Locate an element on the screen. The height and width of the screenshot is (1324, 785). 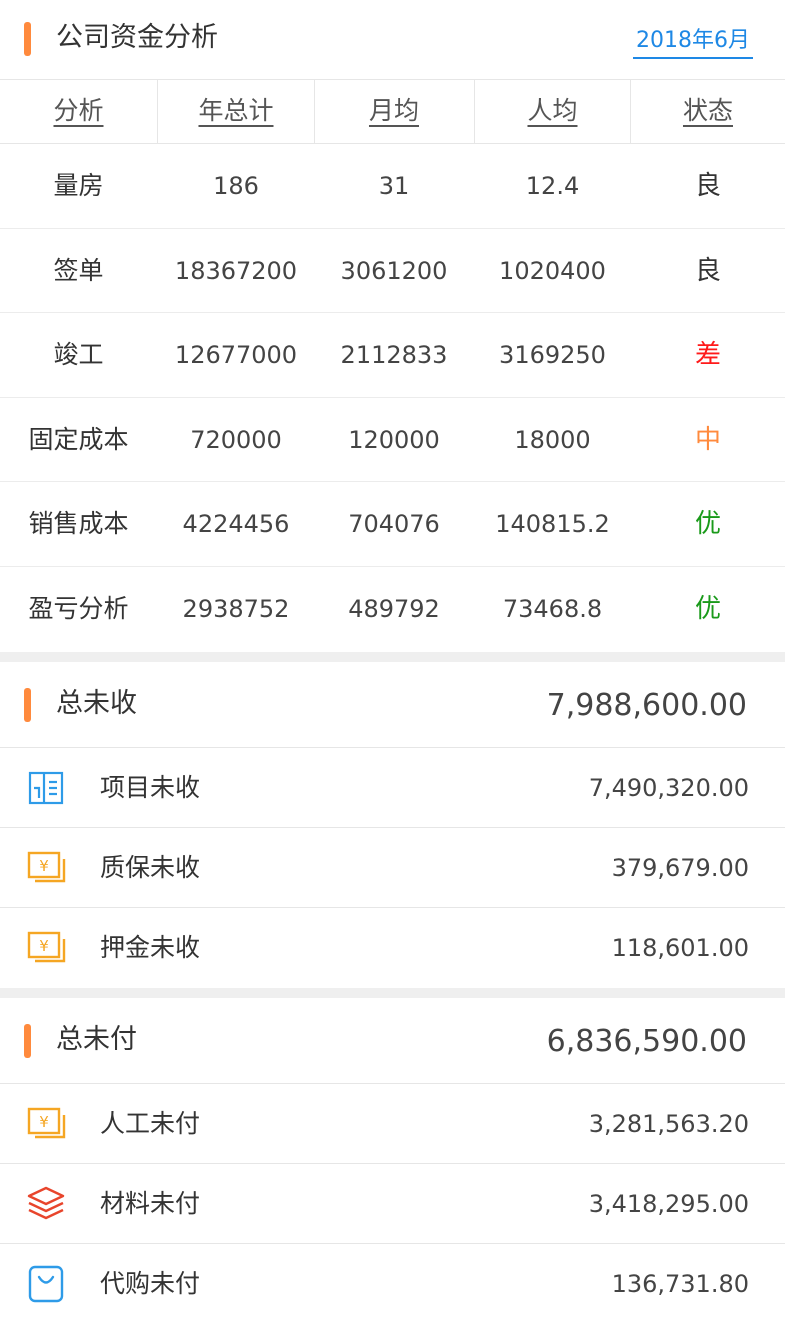
cell-per-person: 1020400 is located at coordinates (552, 270).